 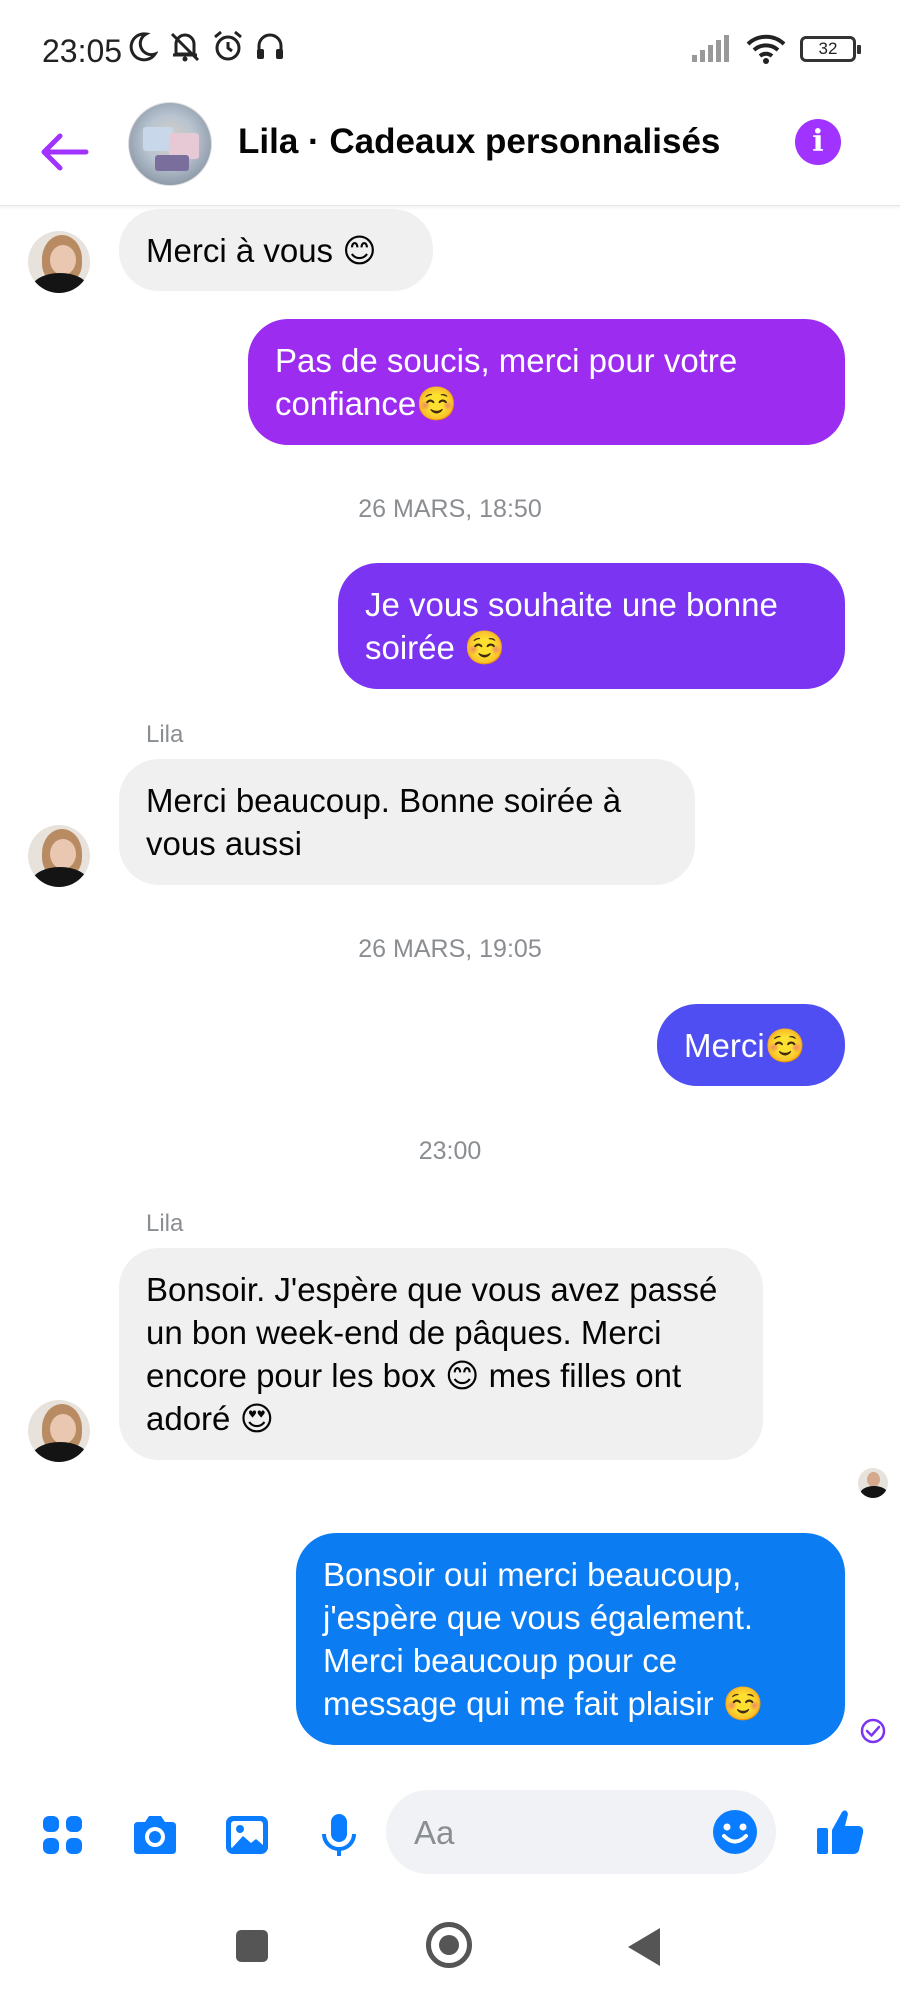 I want to click on battery-icon: 32, so click(x=830, y=49).